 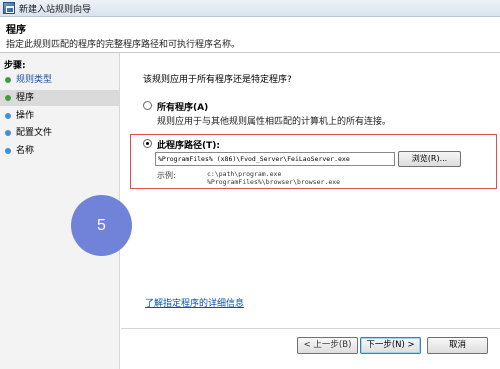 What do you see at coordinates (25, 98) in the screenshot?
I see `sidebar-item-label: 程序` at bounding box center [25, 98].